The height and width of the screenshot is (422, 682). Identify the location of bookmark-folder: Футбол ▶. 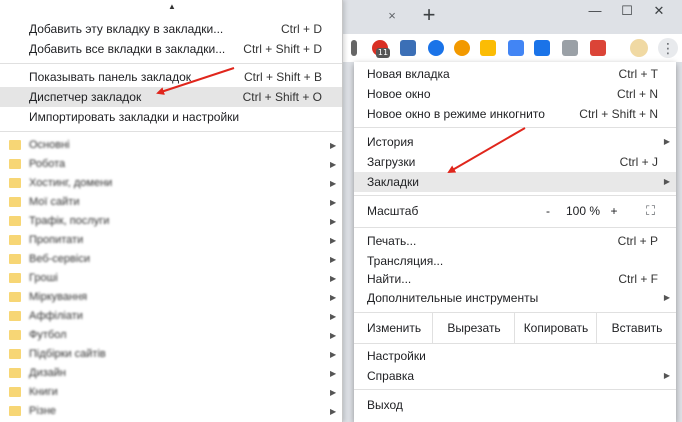
(171, 335).